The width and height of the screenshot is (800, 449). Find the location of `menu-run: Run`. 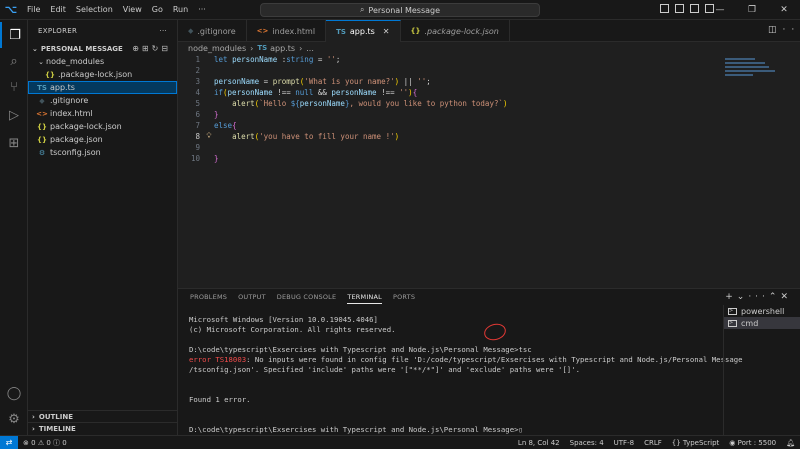

menu-run: Run is located at coordinates (180, 10).